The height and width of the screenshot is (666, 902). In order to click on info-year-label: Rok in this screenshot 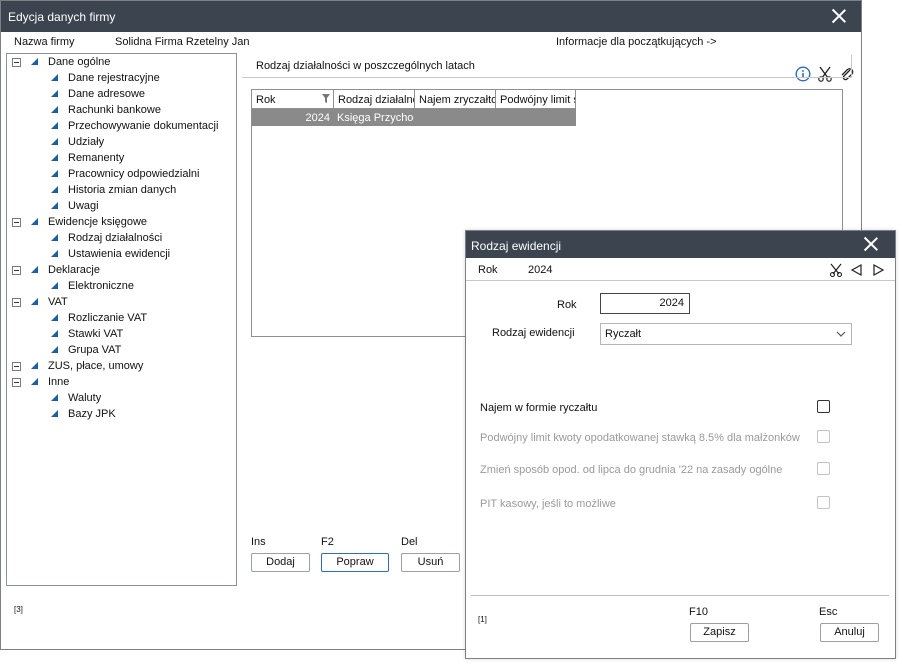, I will do `click(488, 270)`.